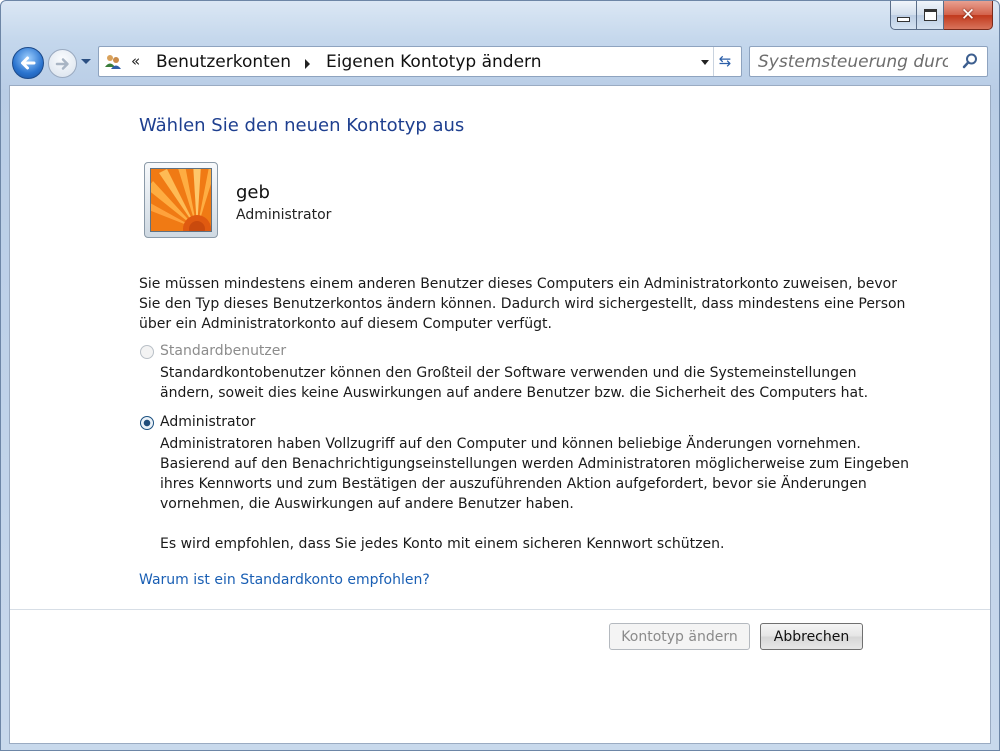 This screenshot has width=1000, height=751. I want to click on close-icon: ✕, so click(968, 14).